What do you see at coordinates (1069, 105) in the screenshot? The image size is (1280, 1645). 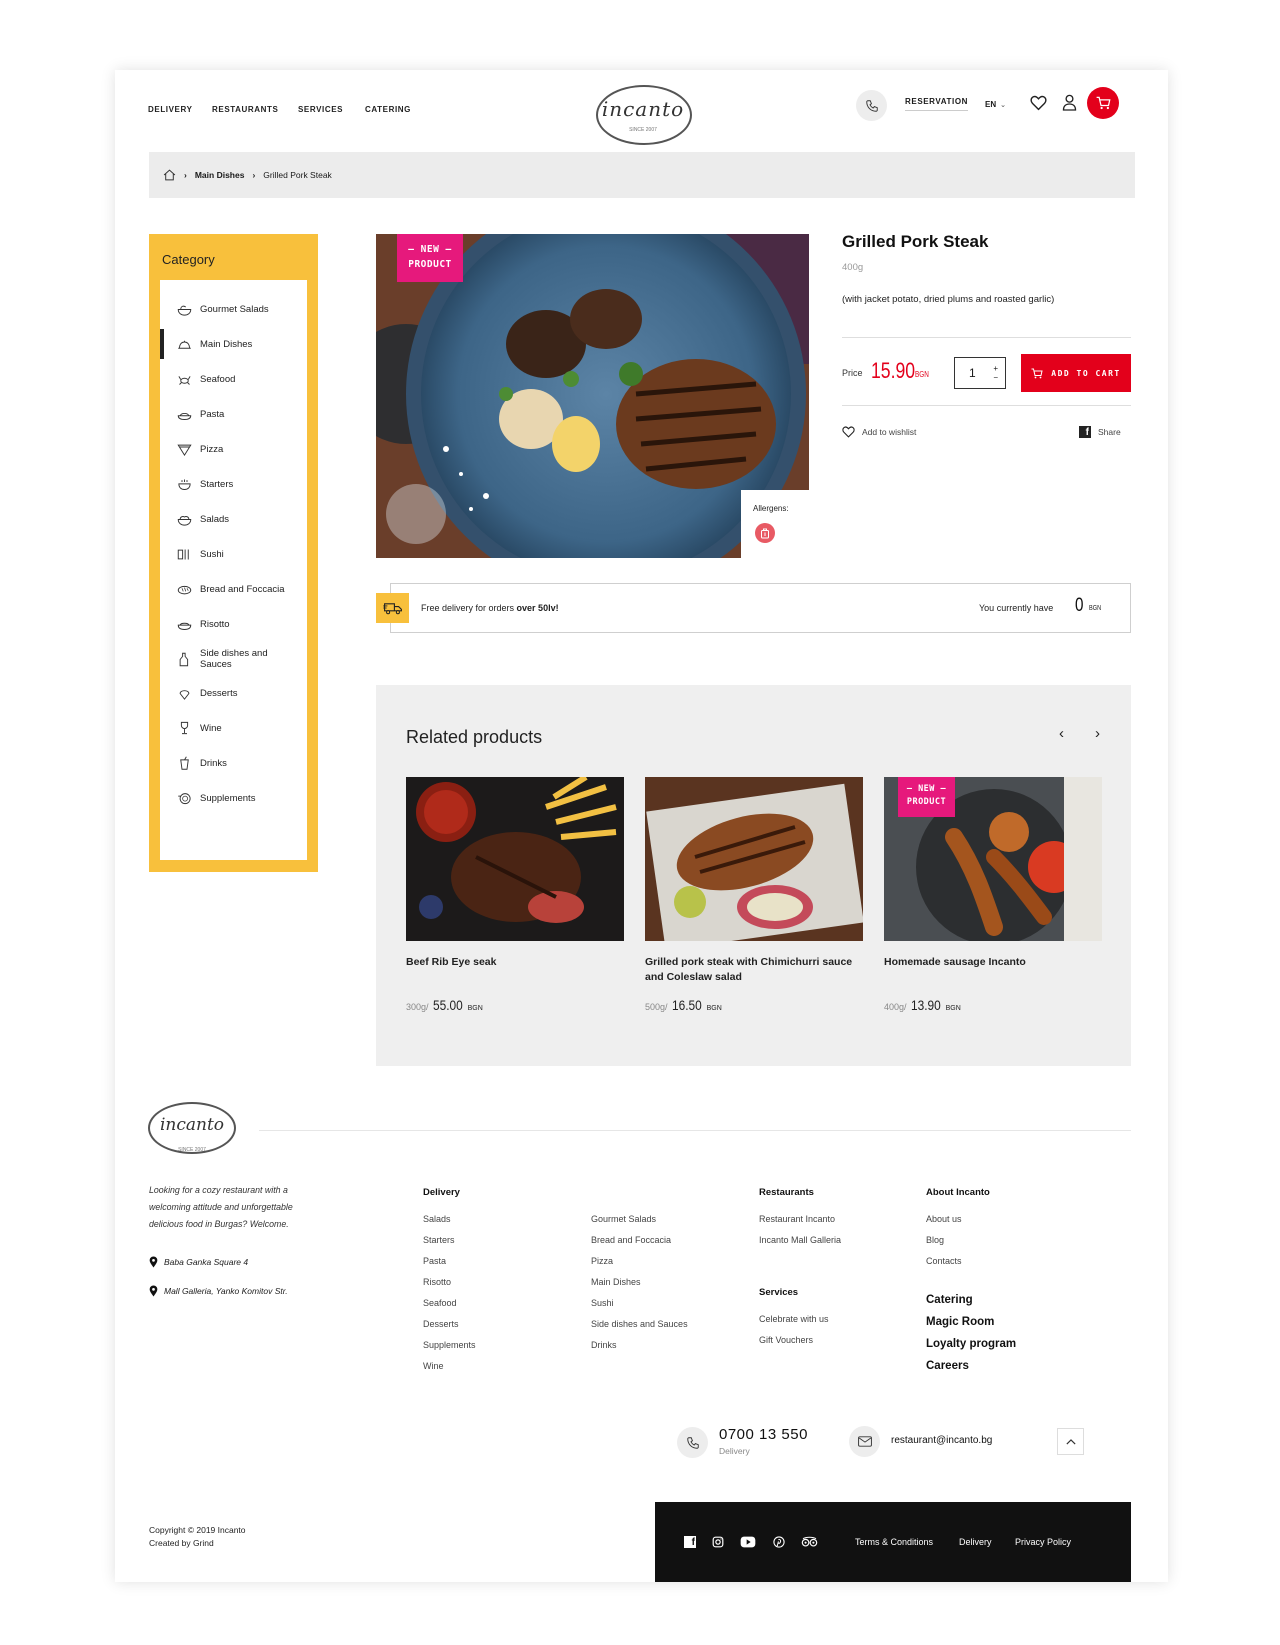 I see `account-button` at bounding box center [1069, 105].